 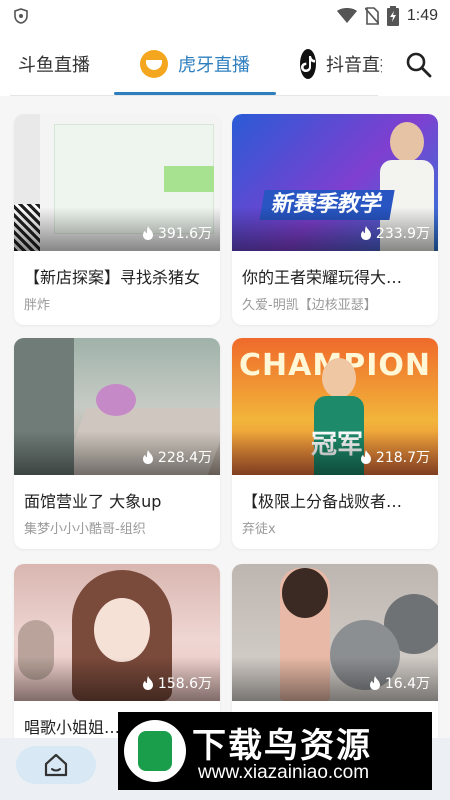 I want to click on status-icons: 1:49, so click(x=387, y=16).